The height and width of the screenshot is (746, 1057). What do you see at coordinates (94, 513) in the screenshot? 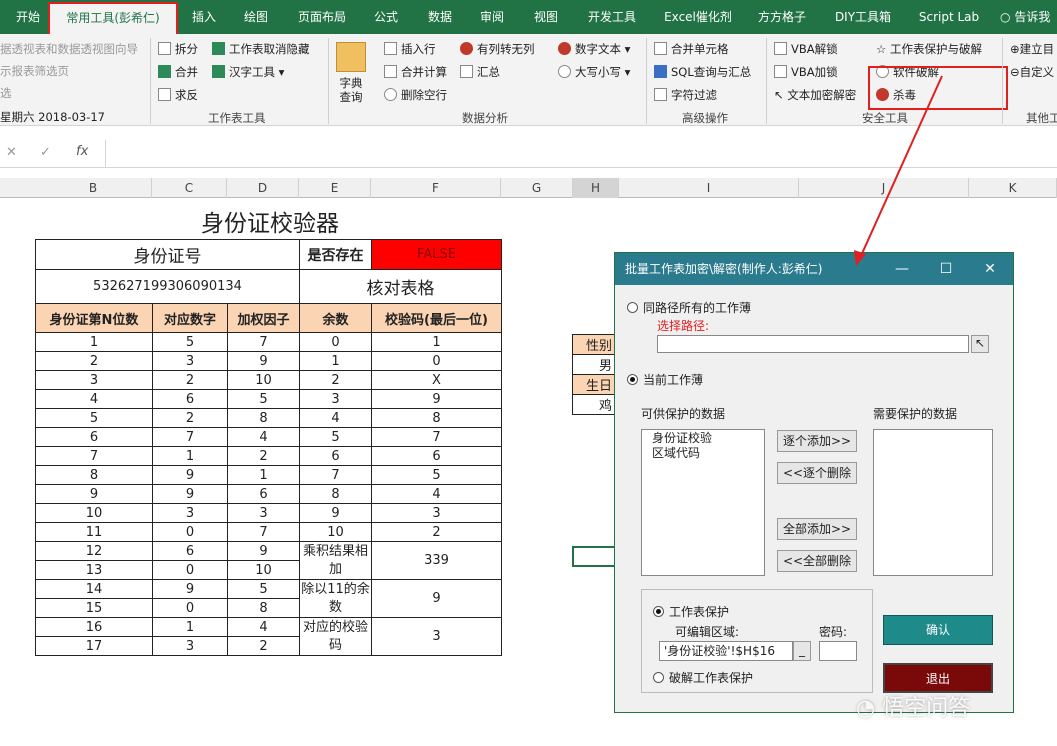
I see `nth-digit-cell: 10` at bounding box center [94, 513].